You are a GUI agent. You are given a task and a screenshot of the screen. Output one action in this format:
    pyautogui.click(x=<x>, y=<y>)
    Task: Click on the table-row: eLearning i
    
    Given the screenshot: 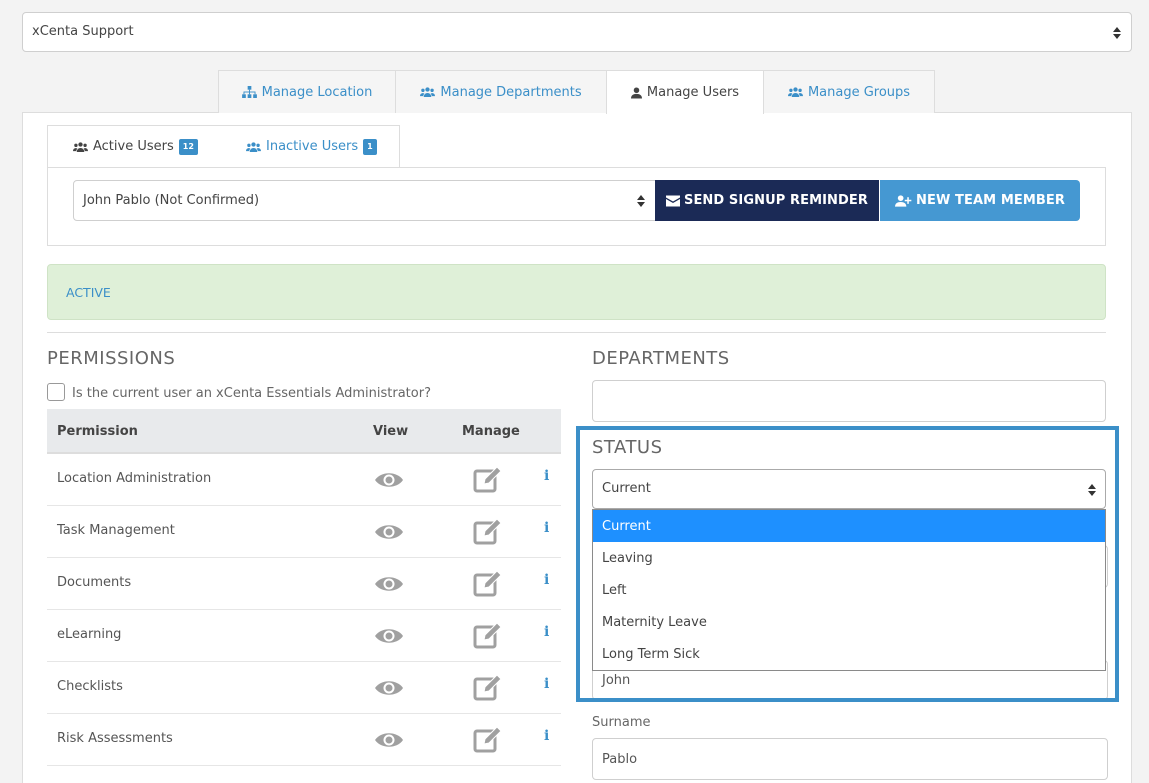 What is the action you would take?
    pyautogui.click(x=304, y=636)
    